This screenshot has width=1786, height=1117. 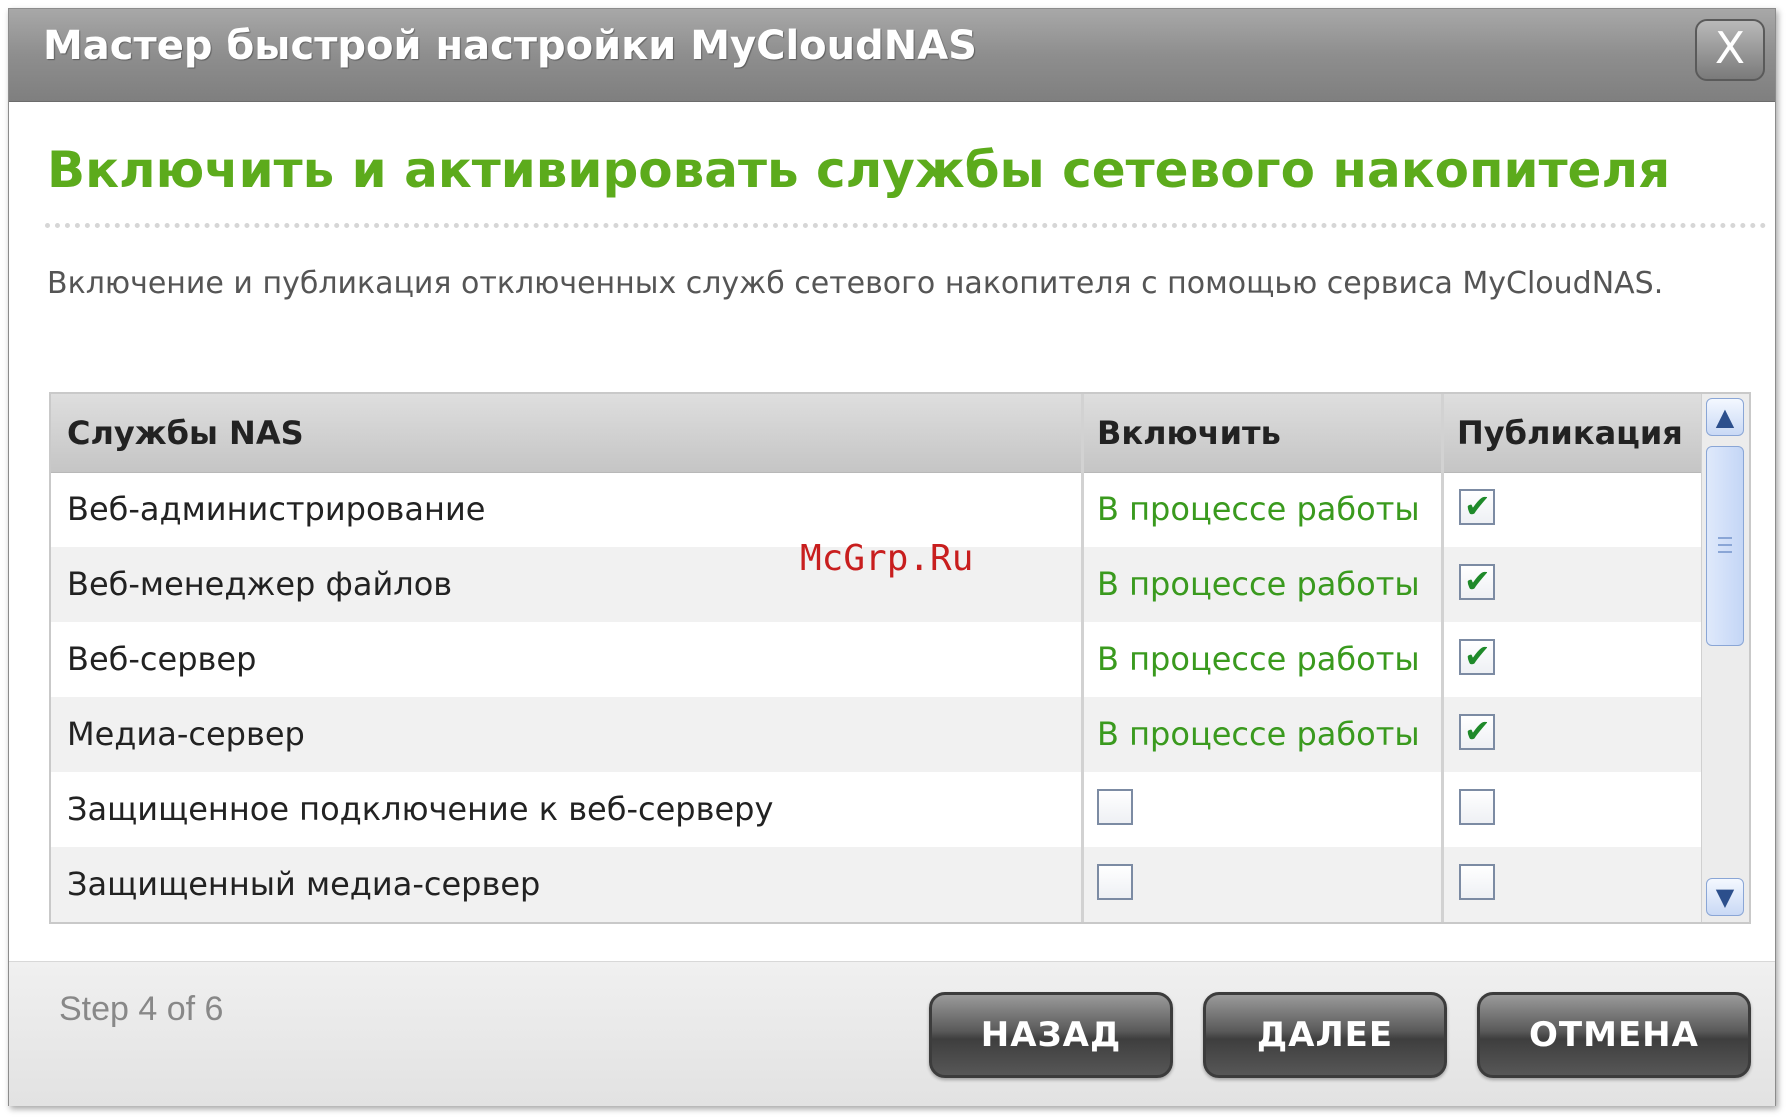 What do you see at coordinates (420, 809) in the screenshot?
I see `service-name: Защищенное подключение к веб-серверу` at bounding box center [420, 809].